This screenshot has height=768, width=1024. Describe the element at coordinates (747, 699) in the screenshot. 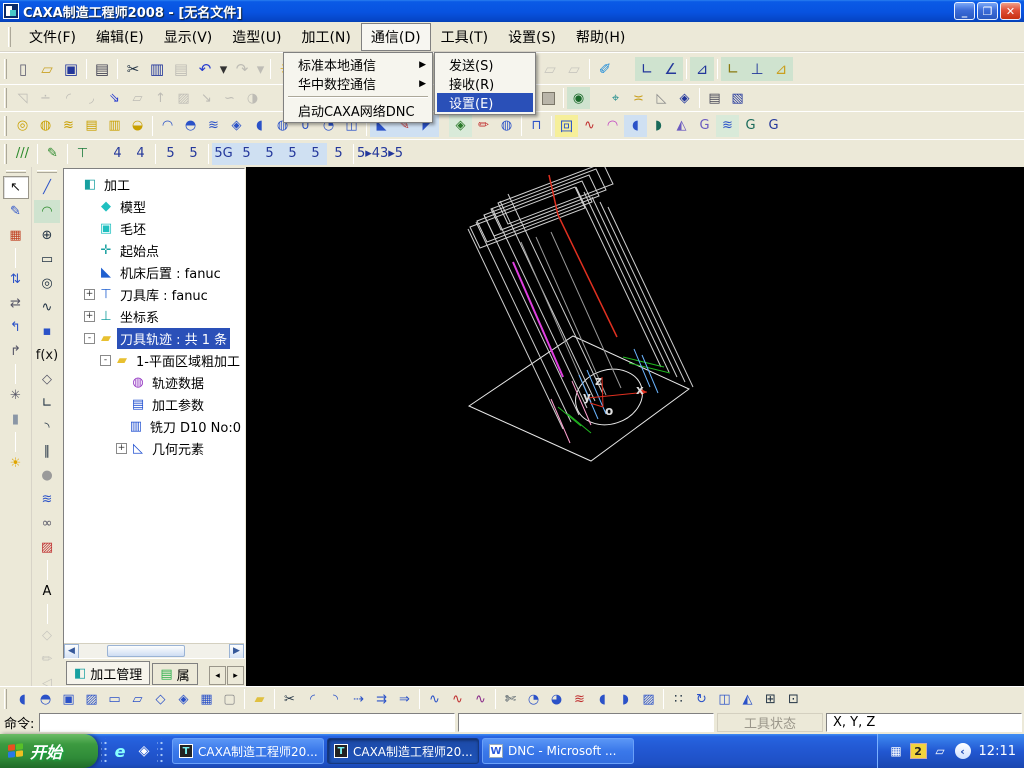

I see `scale-icon: ◭` at that location.